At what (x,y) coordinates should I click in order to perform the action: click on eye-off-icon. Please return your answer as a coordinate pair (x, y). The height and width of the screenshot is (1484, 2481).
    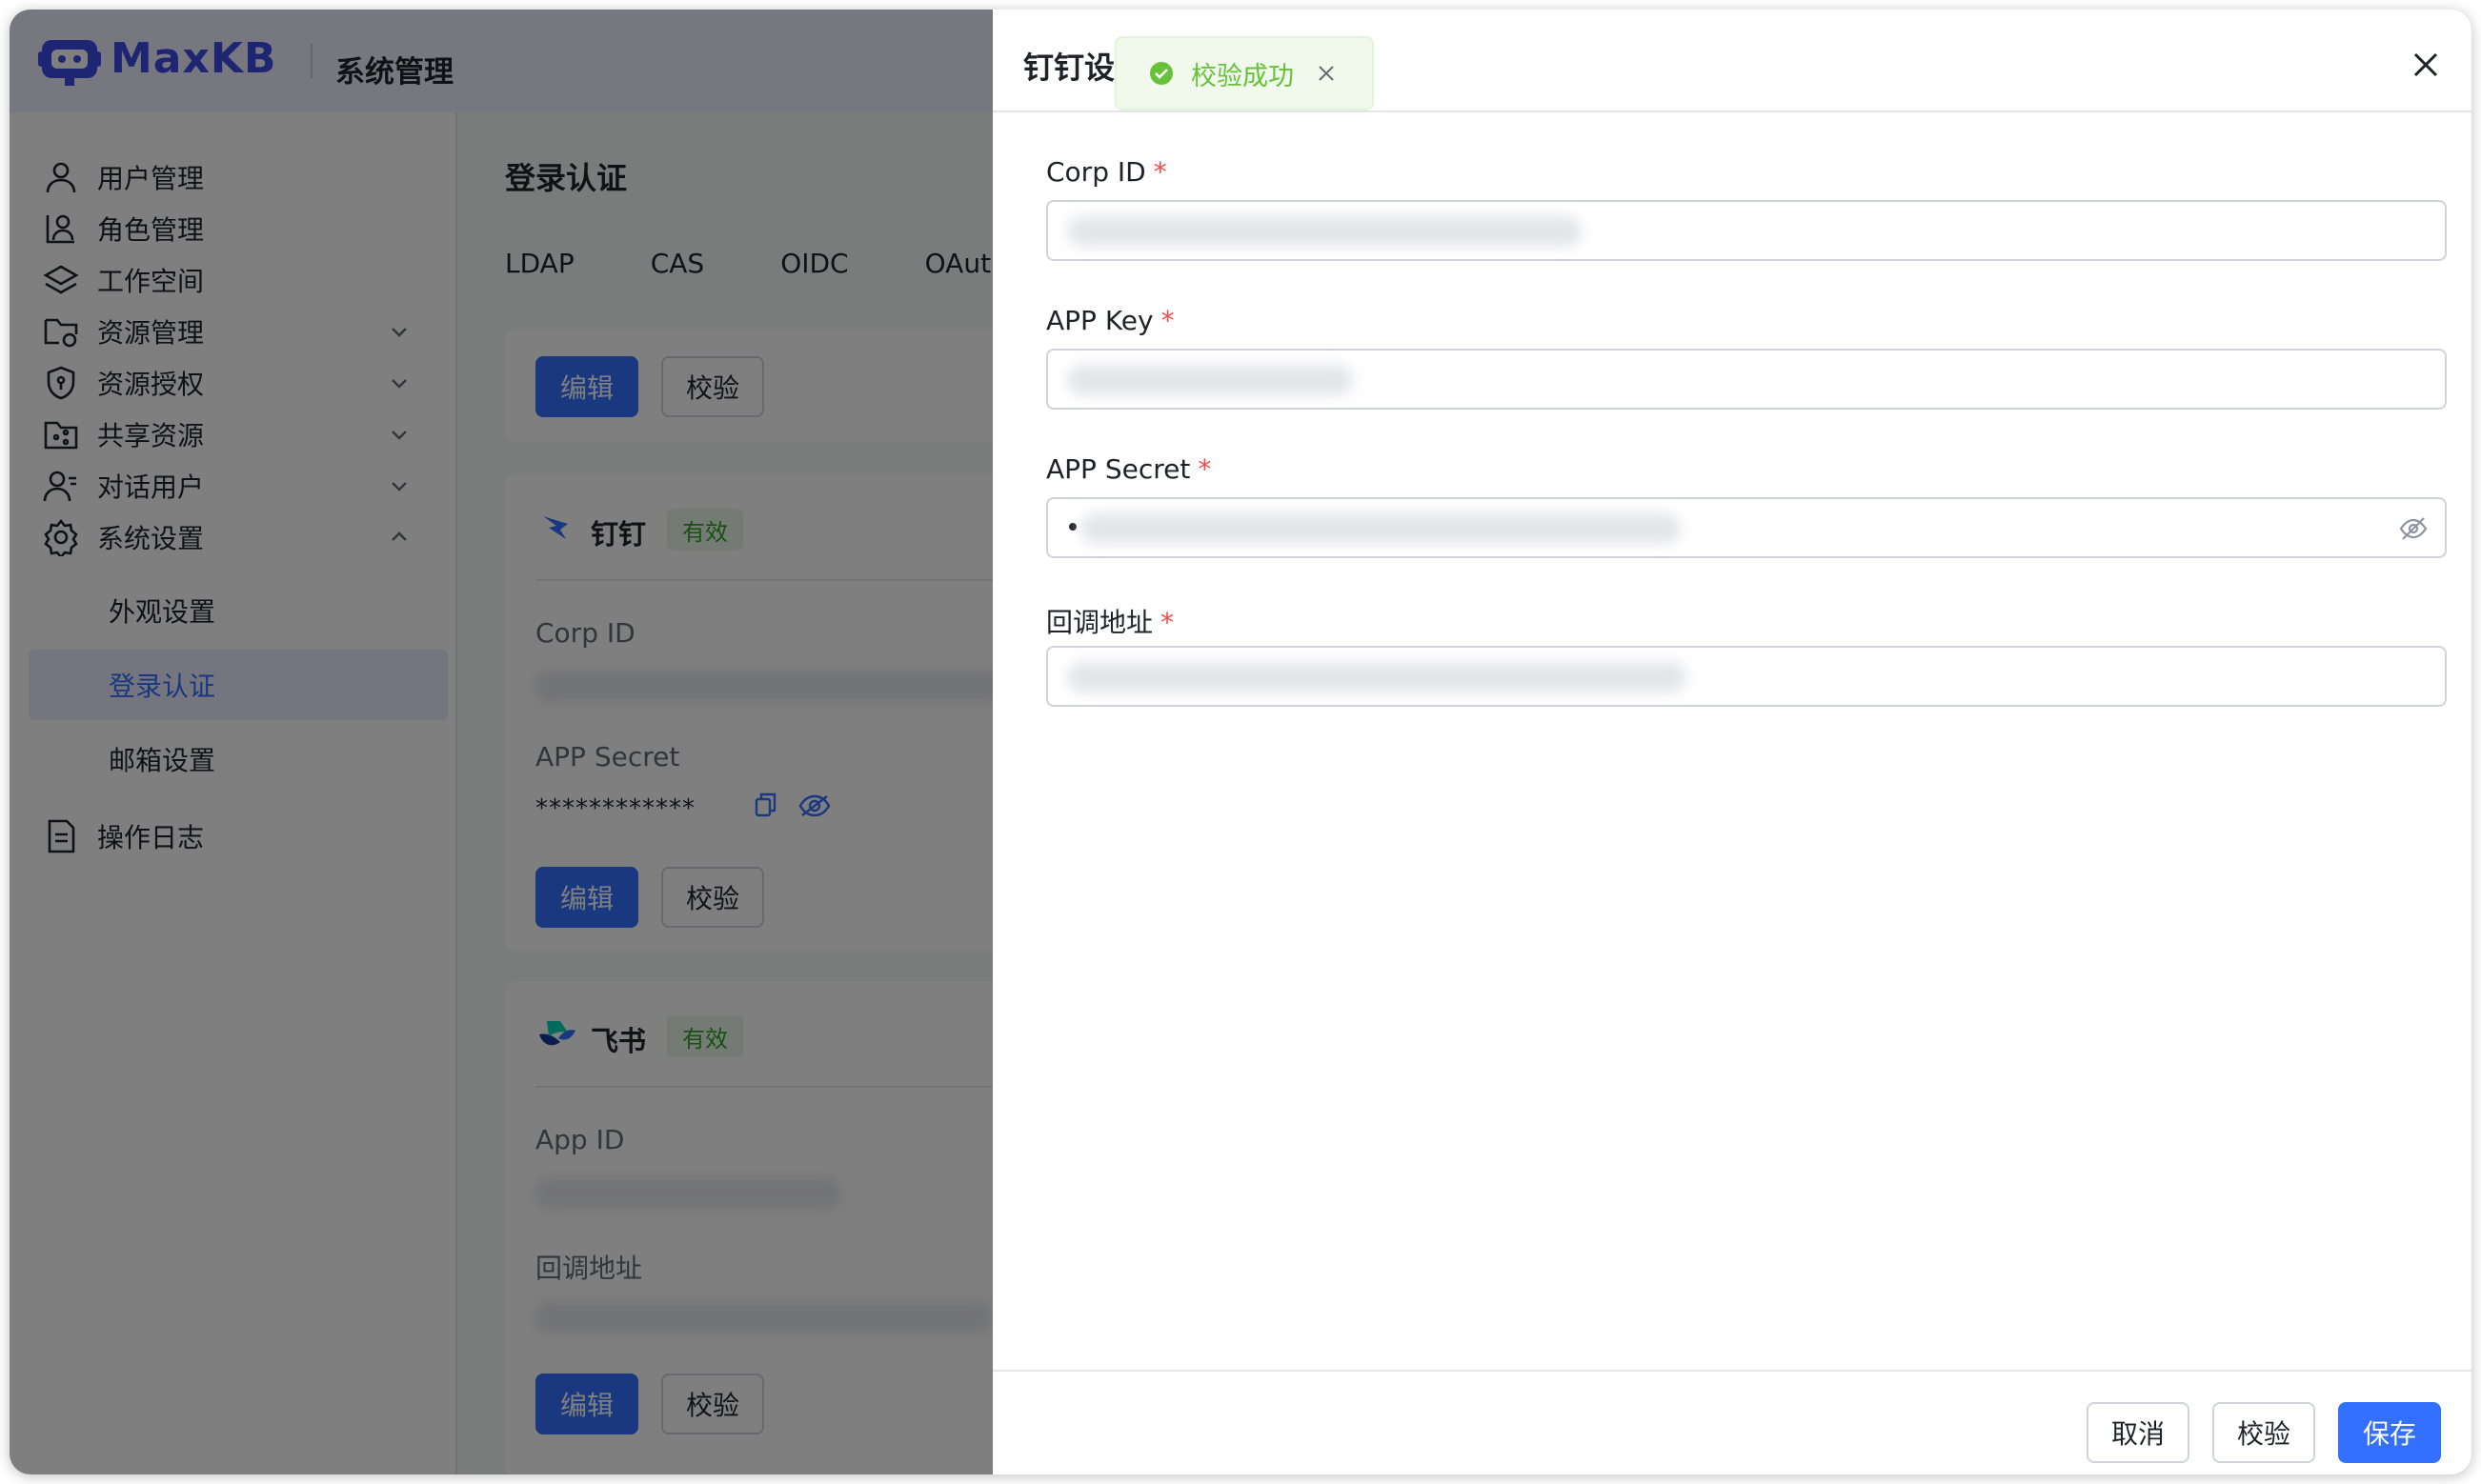
    Looking at the image, I should click on (2413, 528).